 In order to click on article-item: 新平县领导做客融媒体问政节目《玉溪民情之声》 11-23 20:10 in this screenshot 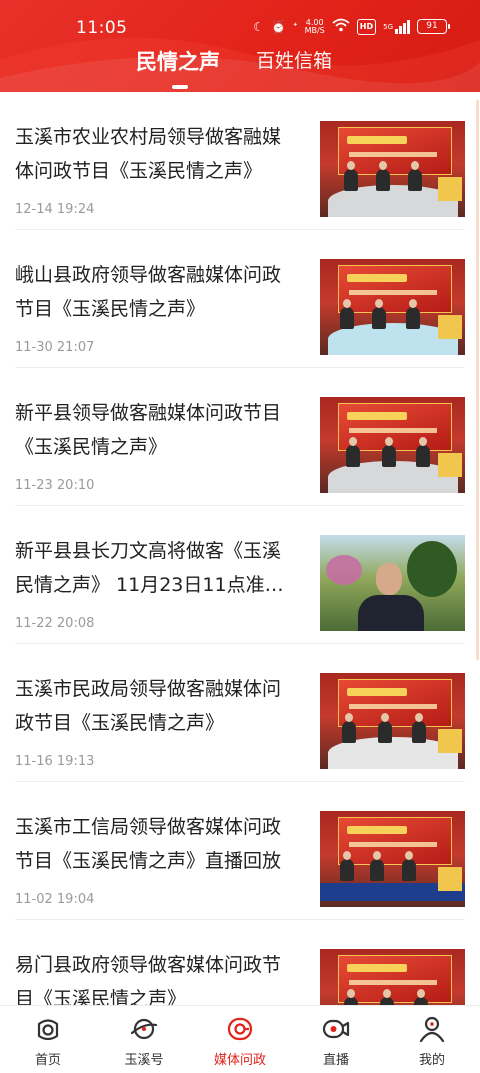, I will do `click(240, 437)`.